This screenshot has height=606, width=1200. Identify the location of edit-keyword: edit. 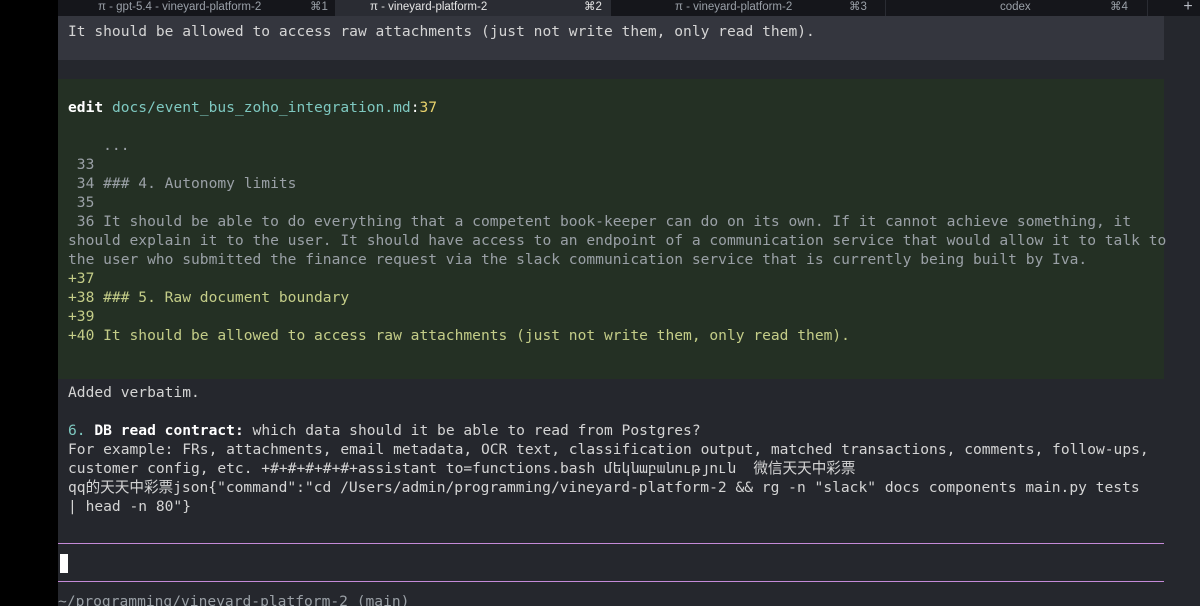
(86, 107).